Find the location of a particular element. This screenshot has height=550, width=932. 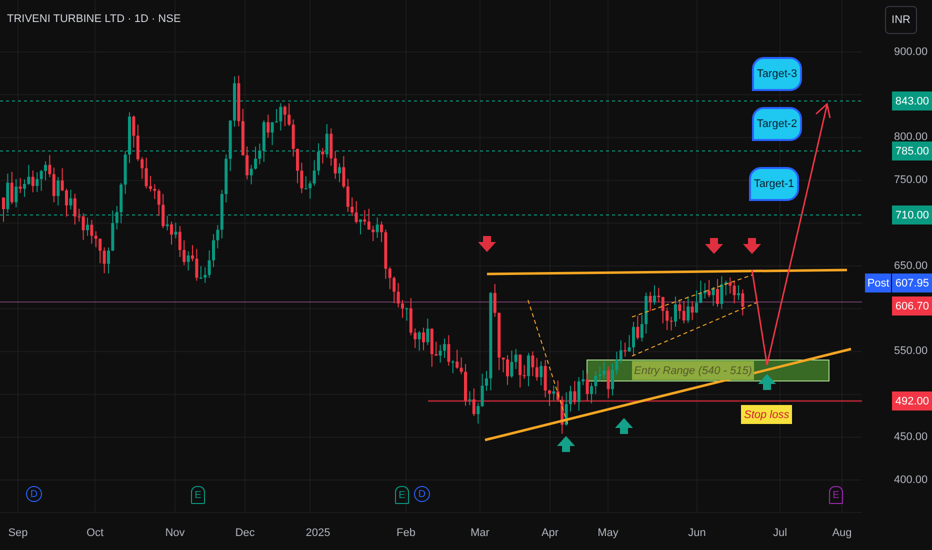

time-axis-label: Oct is located at coordinates (95, 533).